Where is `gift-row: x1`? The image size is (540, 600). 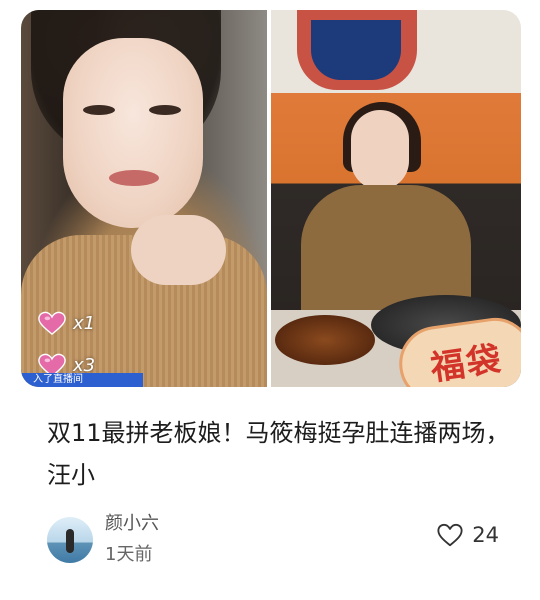 gift-row: x1 is located at coordinates (66, 323).